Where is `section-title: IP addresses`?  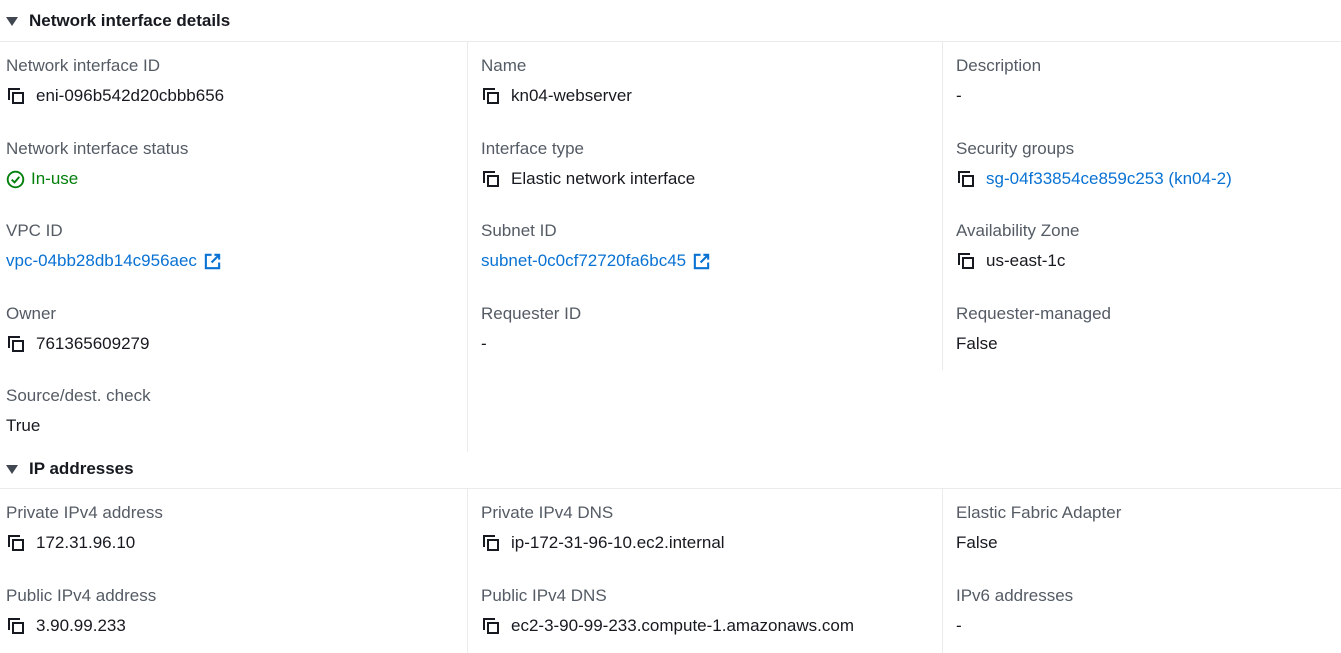 section-title: IP addresses is located at coordinates (81, 468).